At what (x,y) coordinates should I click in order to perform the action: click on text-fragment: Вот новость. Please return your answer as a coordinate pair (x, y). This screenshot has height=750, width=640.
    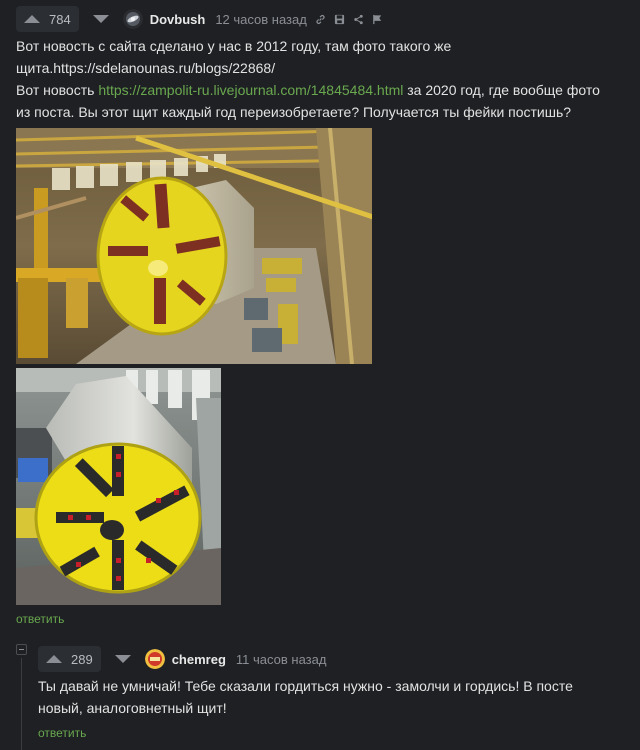
    Looking at the image, I should click on (57, 90).